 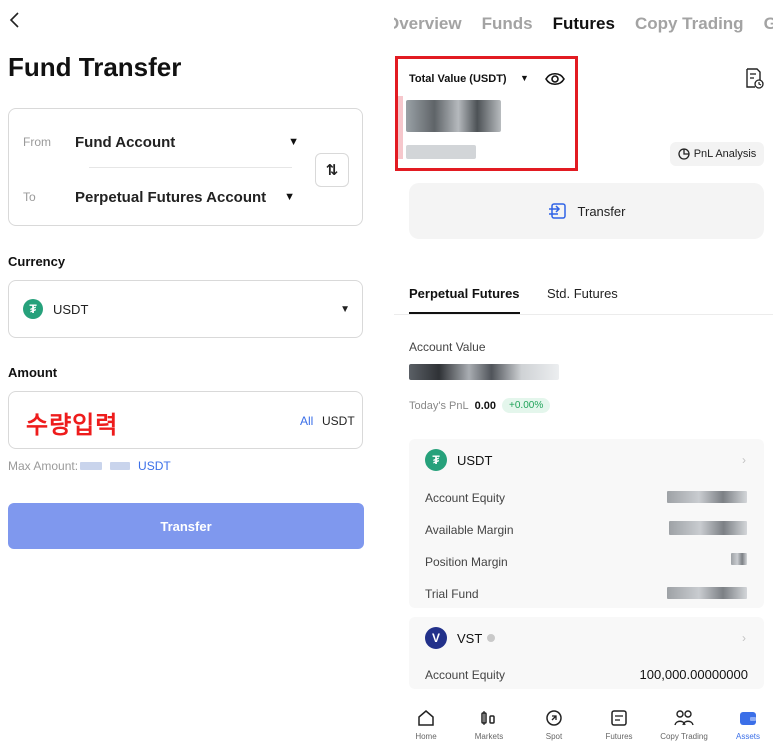 I want to click on redacted-account-value, so click(x=484, y=372).